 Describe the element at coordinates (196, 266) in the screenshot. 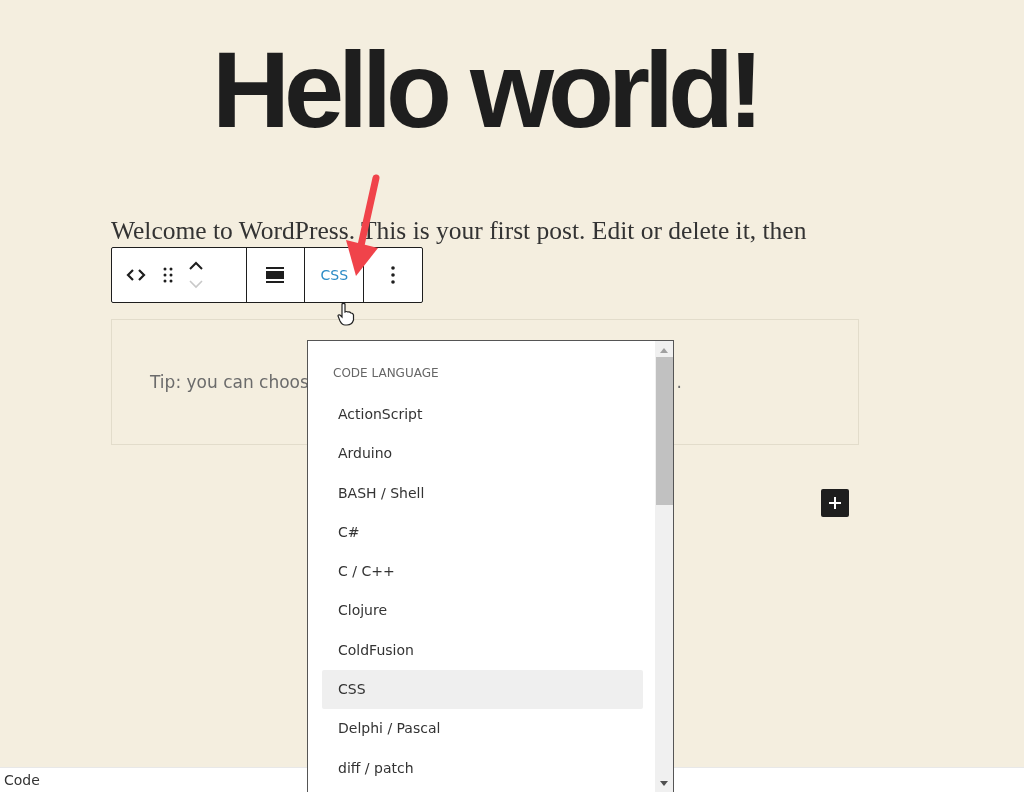

I see `move-up-icon` at that location.